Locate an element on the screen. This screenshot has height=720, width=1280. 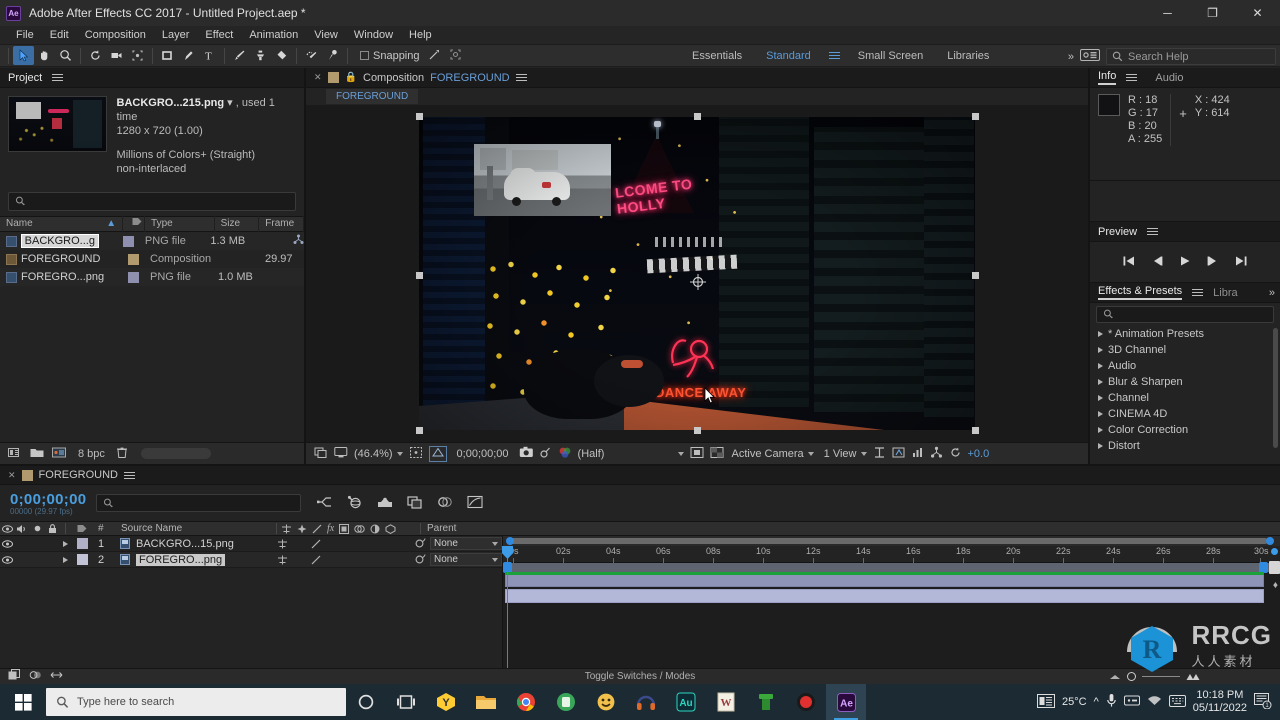
workspace-essentials: Essentials is located at coordinates (717, 56).